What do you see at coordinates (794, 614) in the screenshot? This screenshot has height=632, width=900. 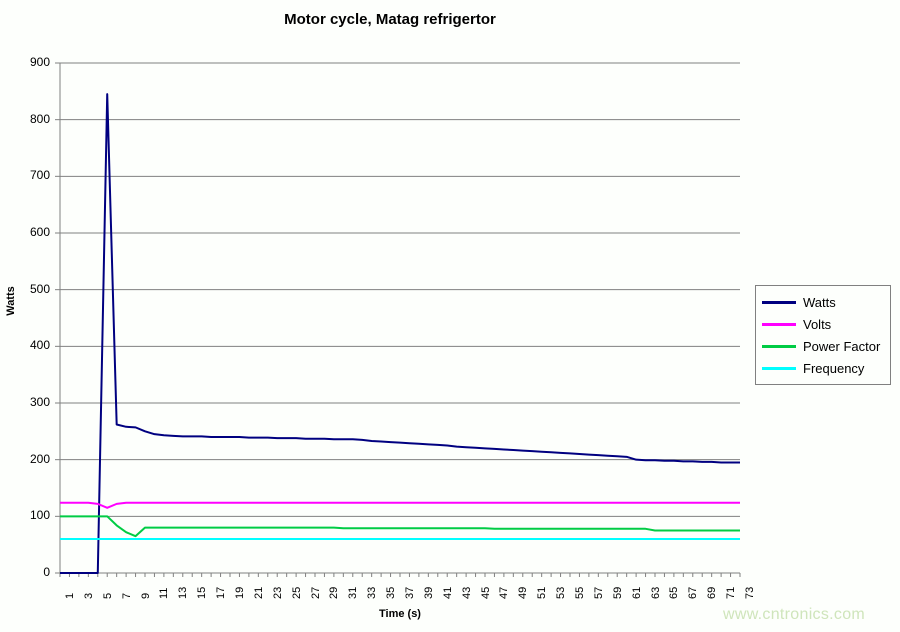 I see `watermark-text: www.cntronics.com` at bounding box center [794, 614].